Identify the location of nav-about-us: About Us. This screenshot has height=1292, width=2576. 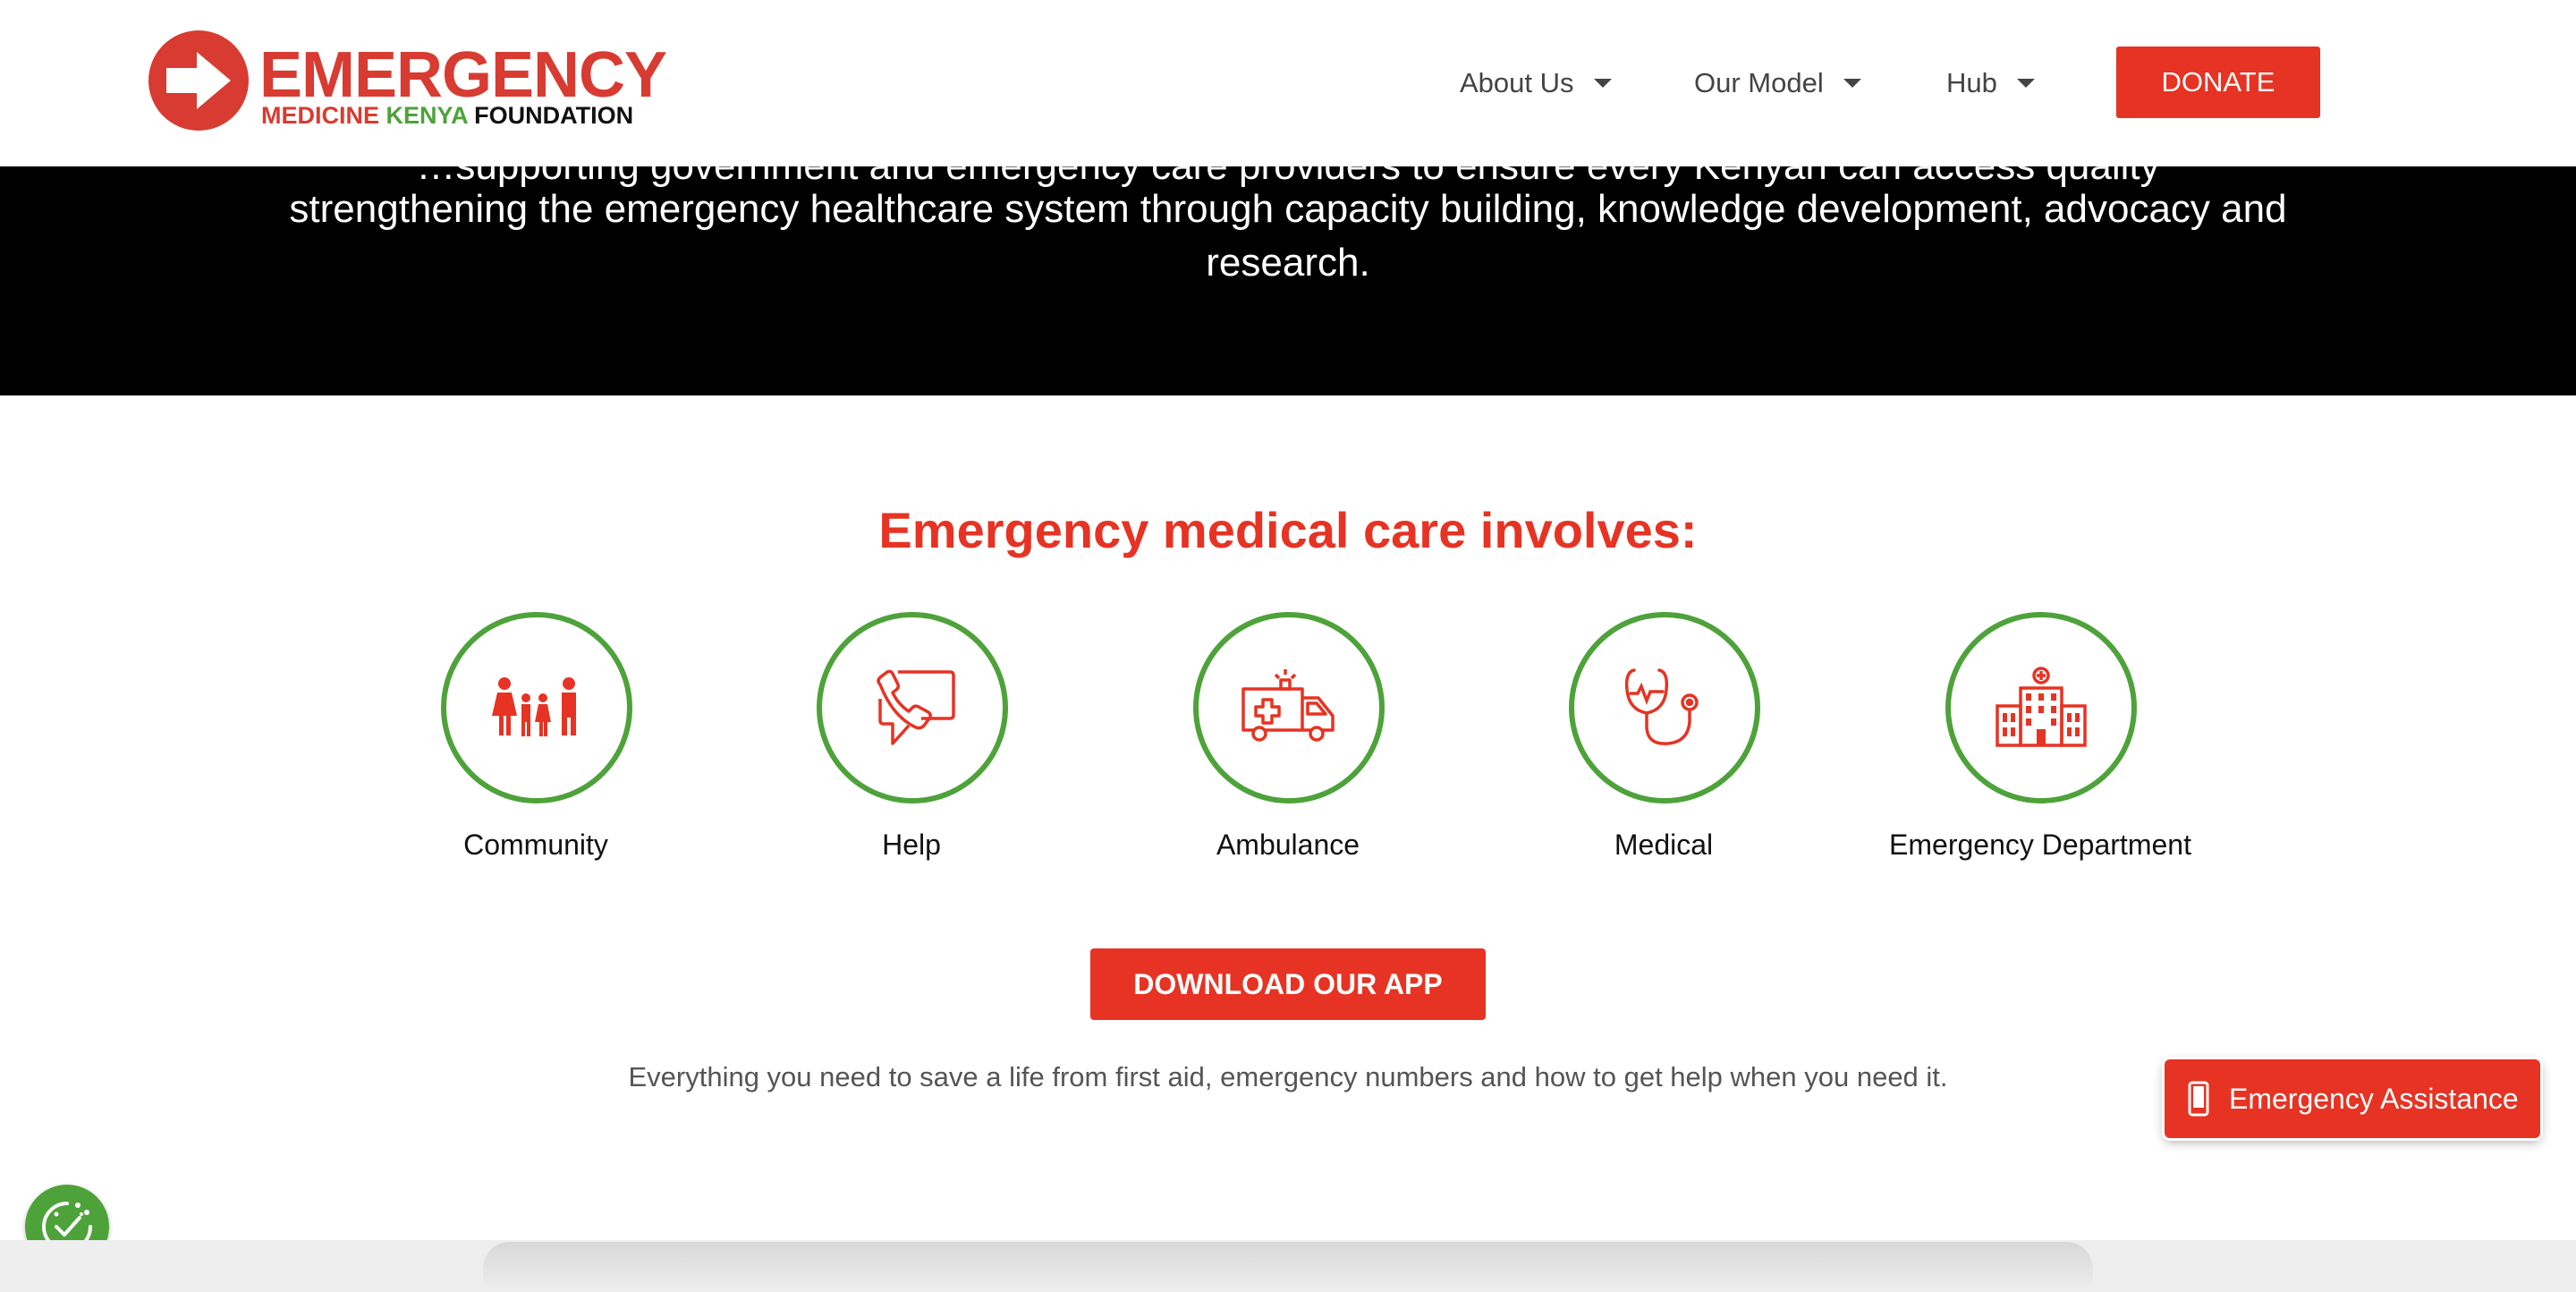
(1536, 83).